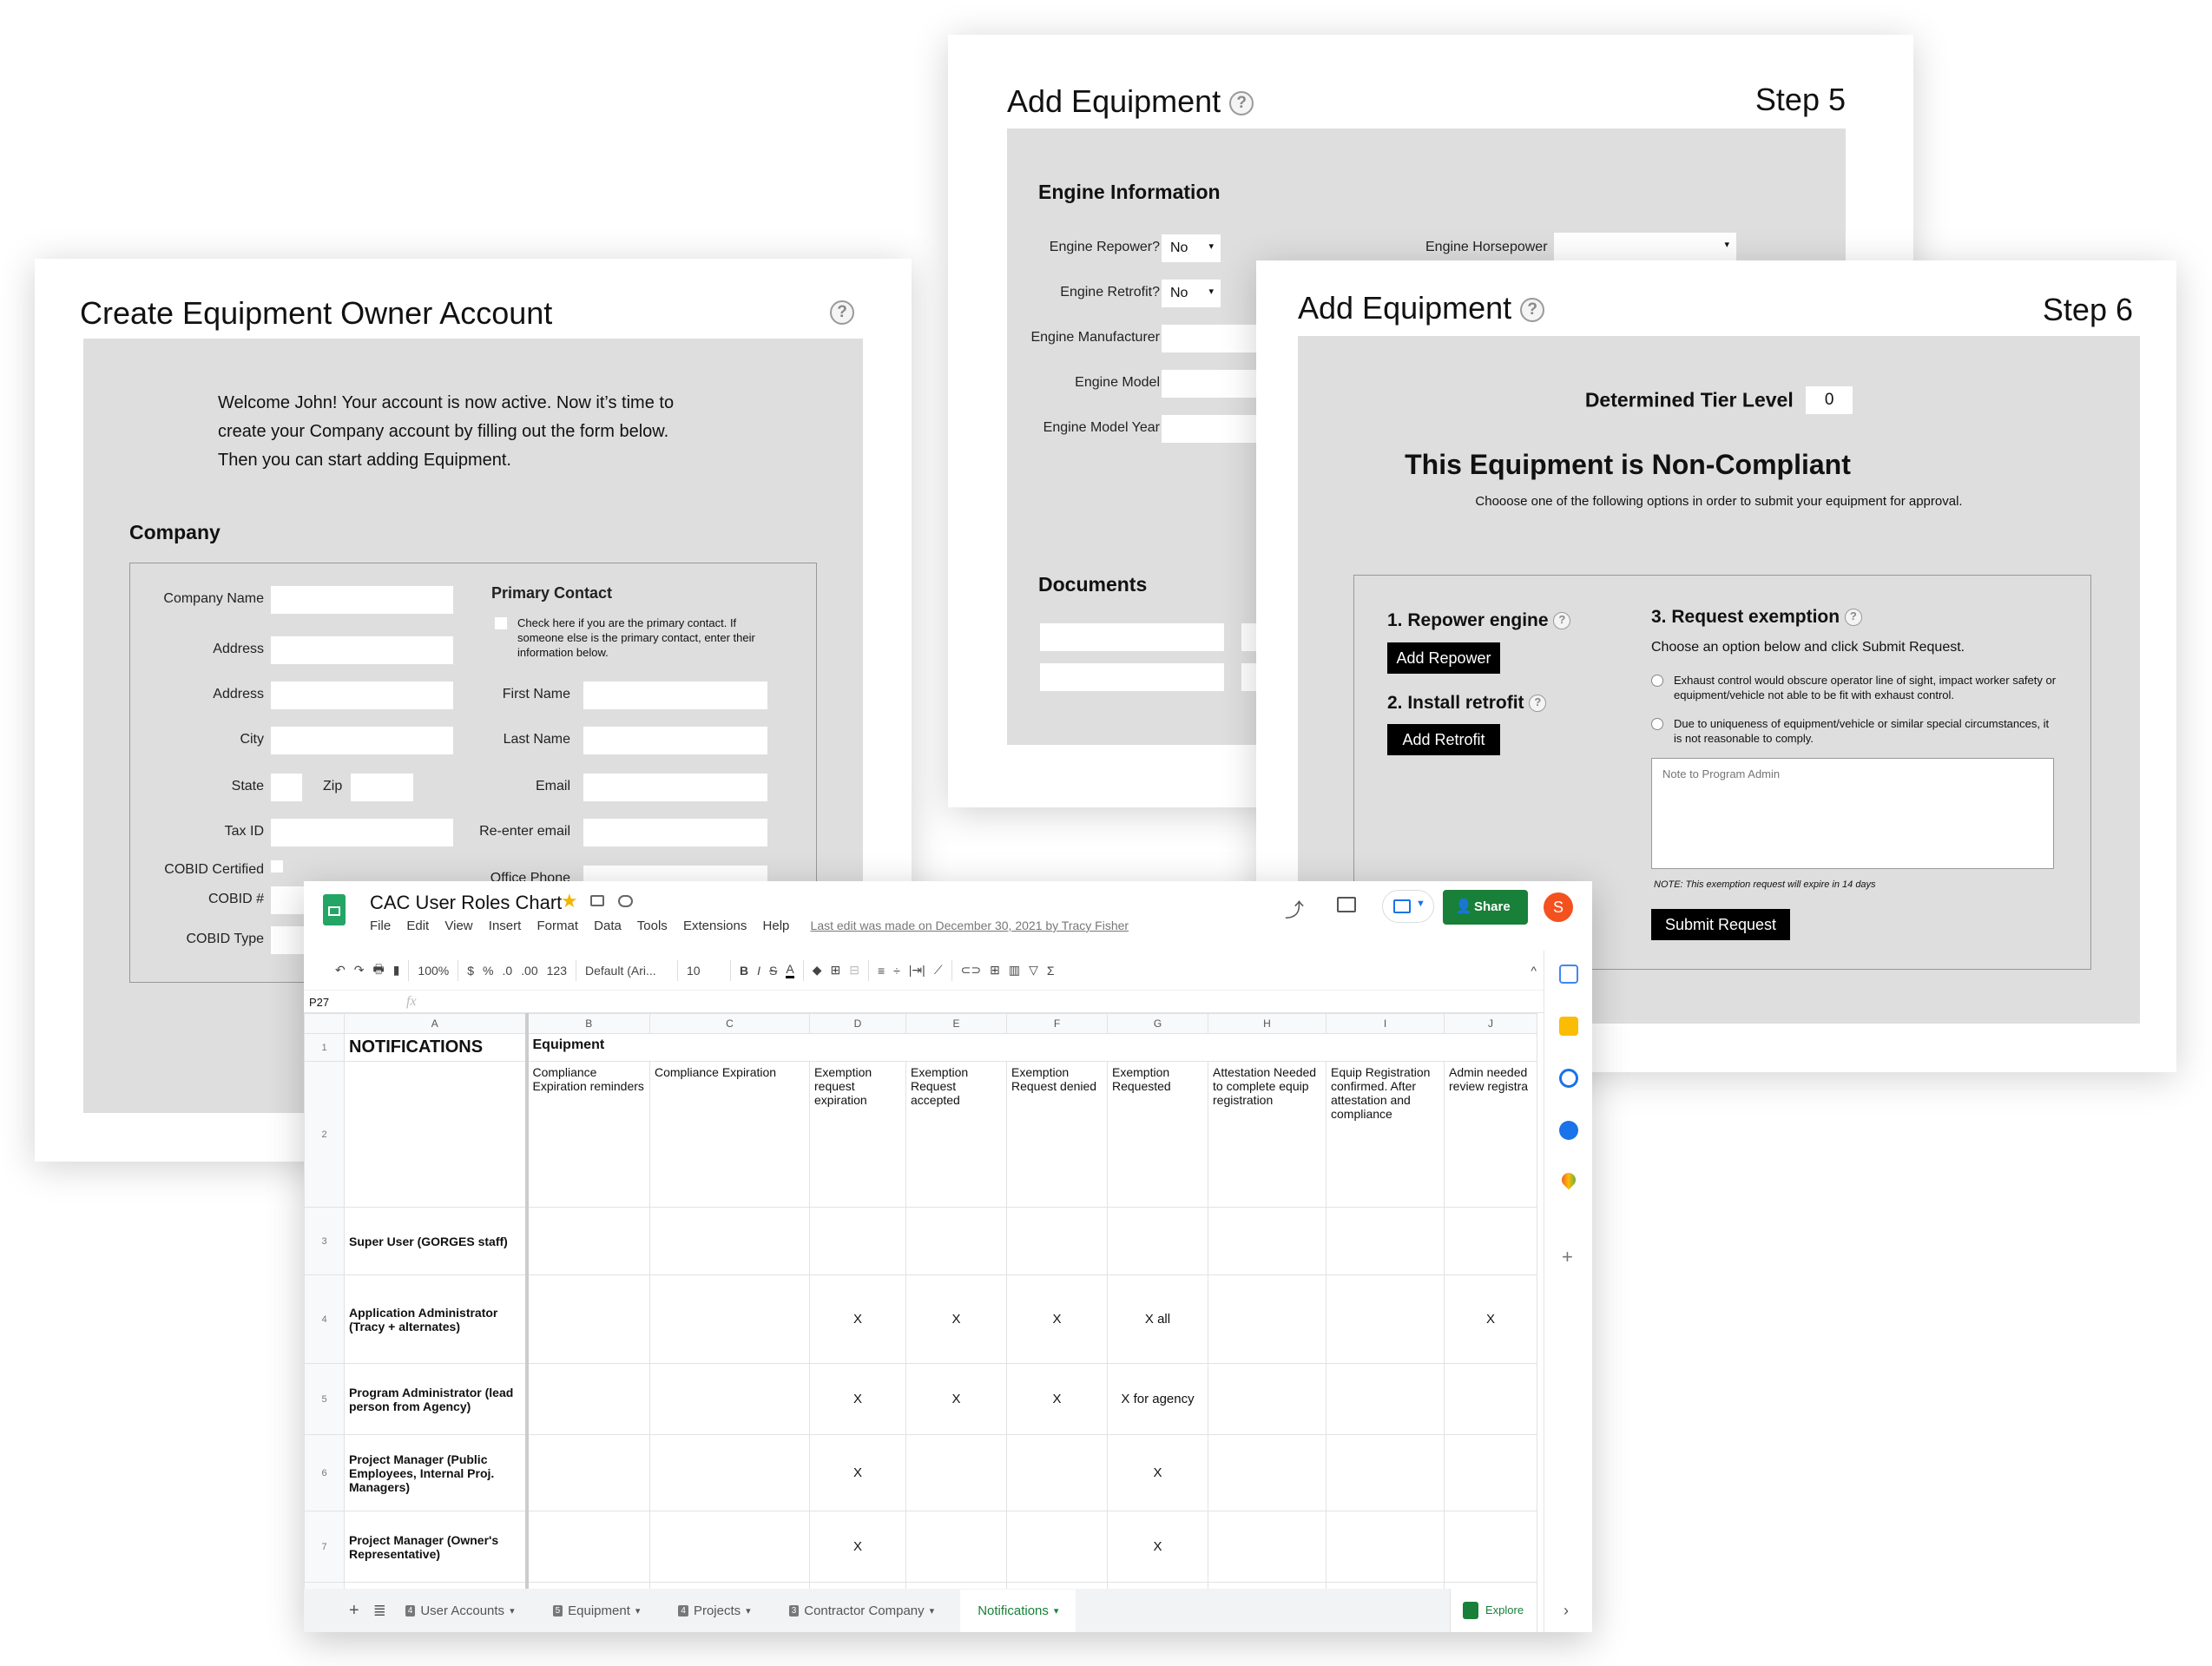  Describe the element at coordinates (488, 971) in the screenshot. I see `percent-button: %` at that location.